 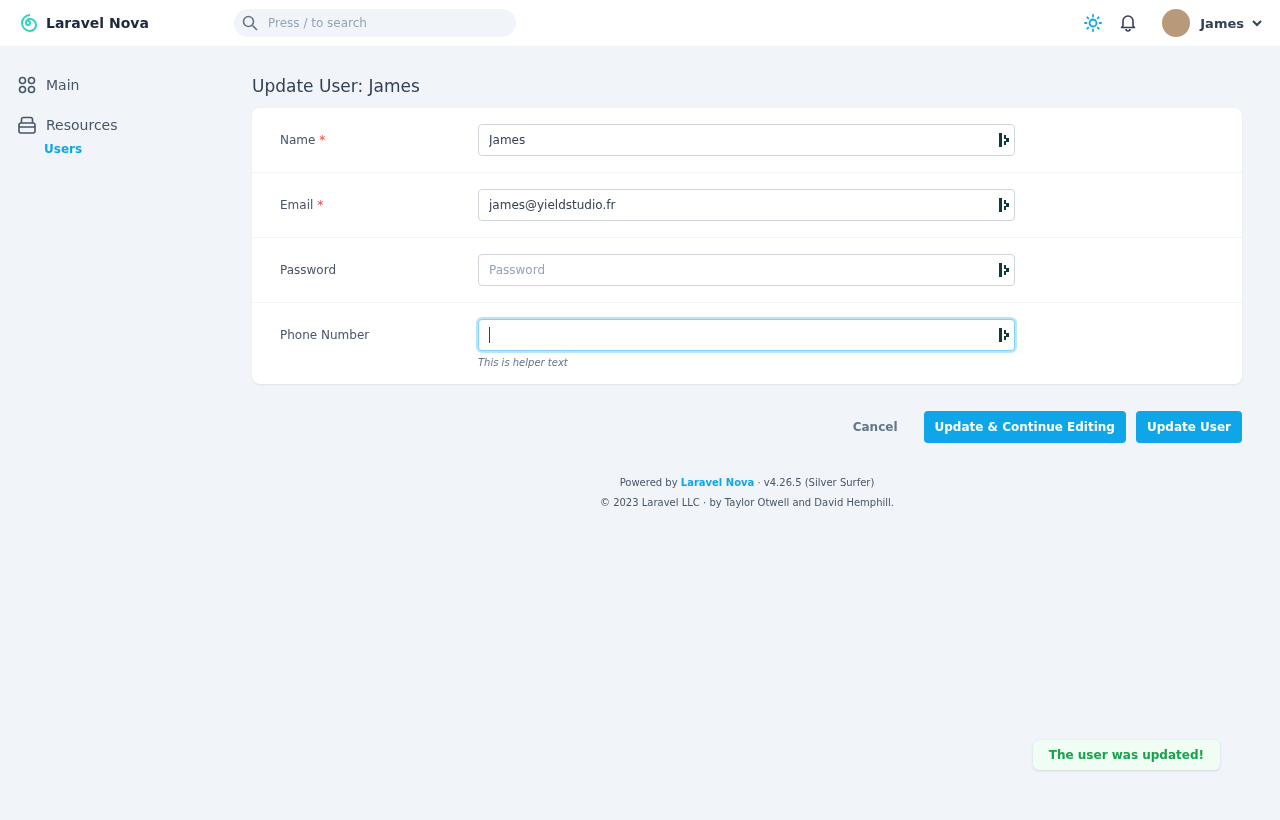 I want to click on spiral-logo-icon, so click(x=28, y=23).